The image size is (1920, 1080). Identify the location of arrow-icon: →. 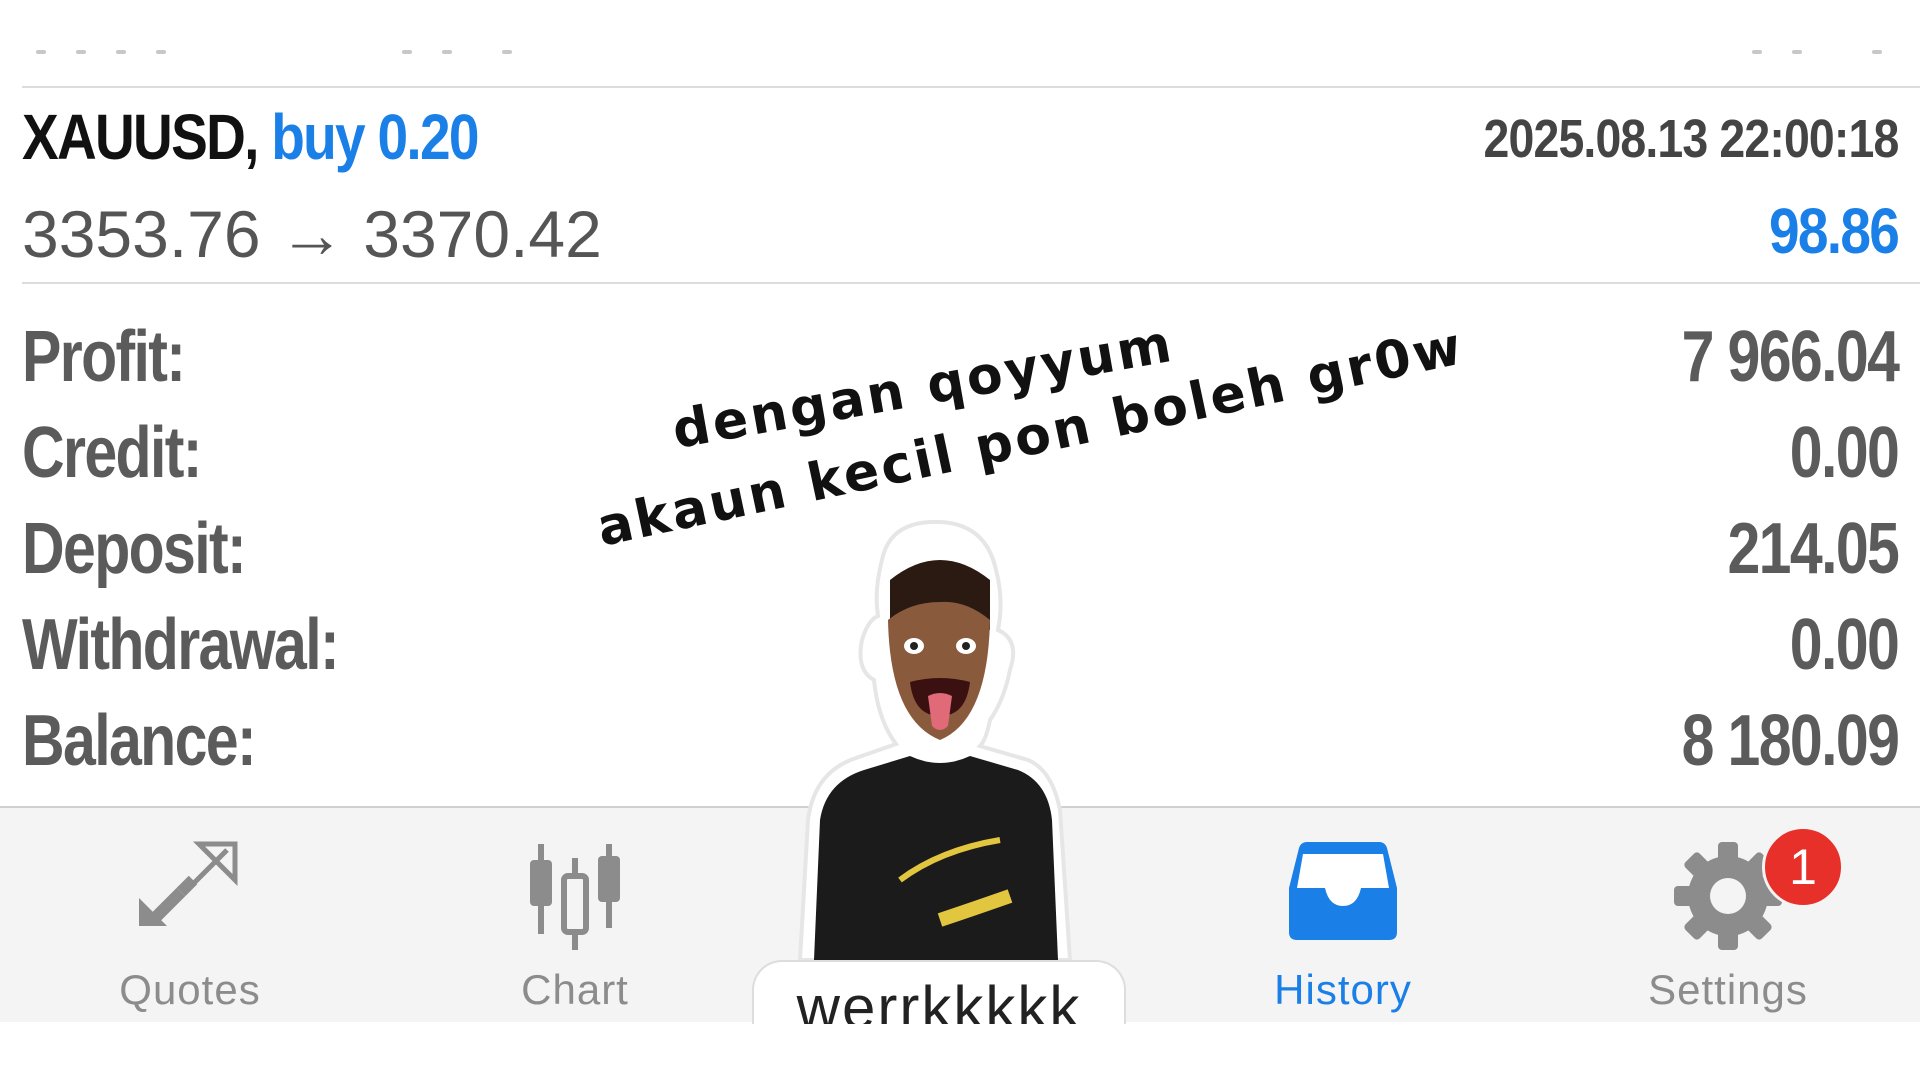
(311, 234).